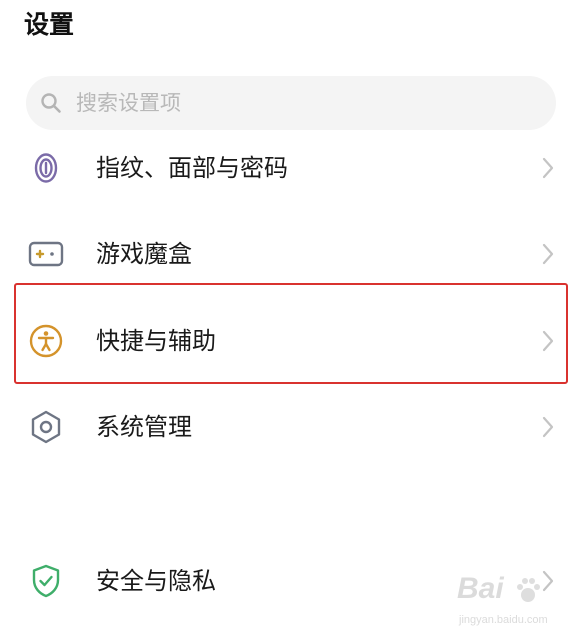 The width and height of the screenshot is (577, 637). What do you see at coordinates (192, 168) in the screenshot?
I see `settings-item-label: 指纹、面部与密码` at bounding box center [192, 168].